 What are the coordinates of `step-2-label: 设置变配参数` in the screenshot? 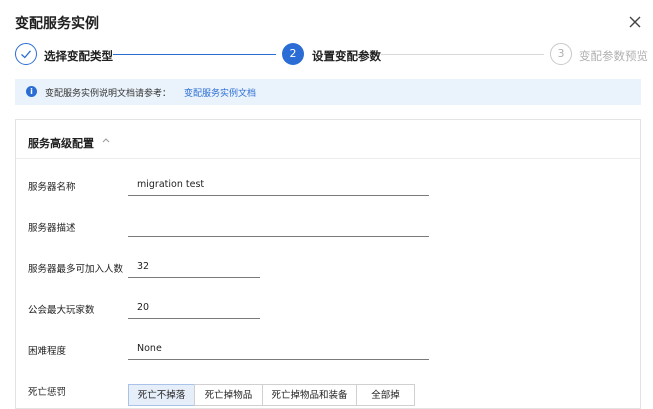 It's located at (346, 56).